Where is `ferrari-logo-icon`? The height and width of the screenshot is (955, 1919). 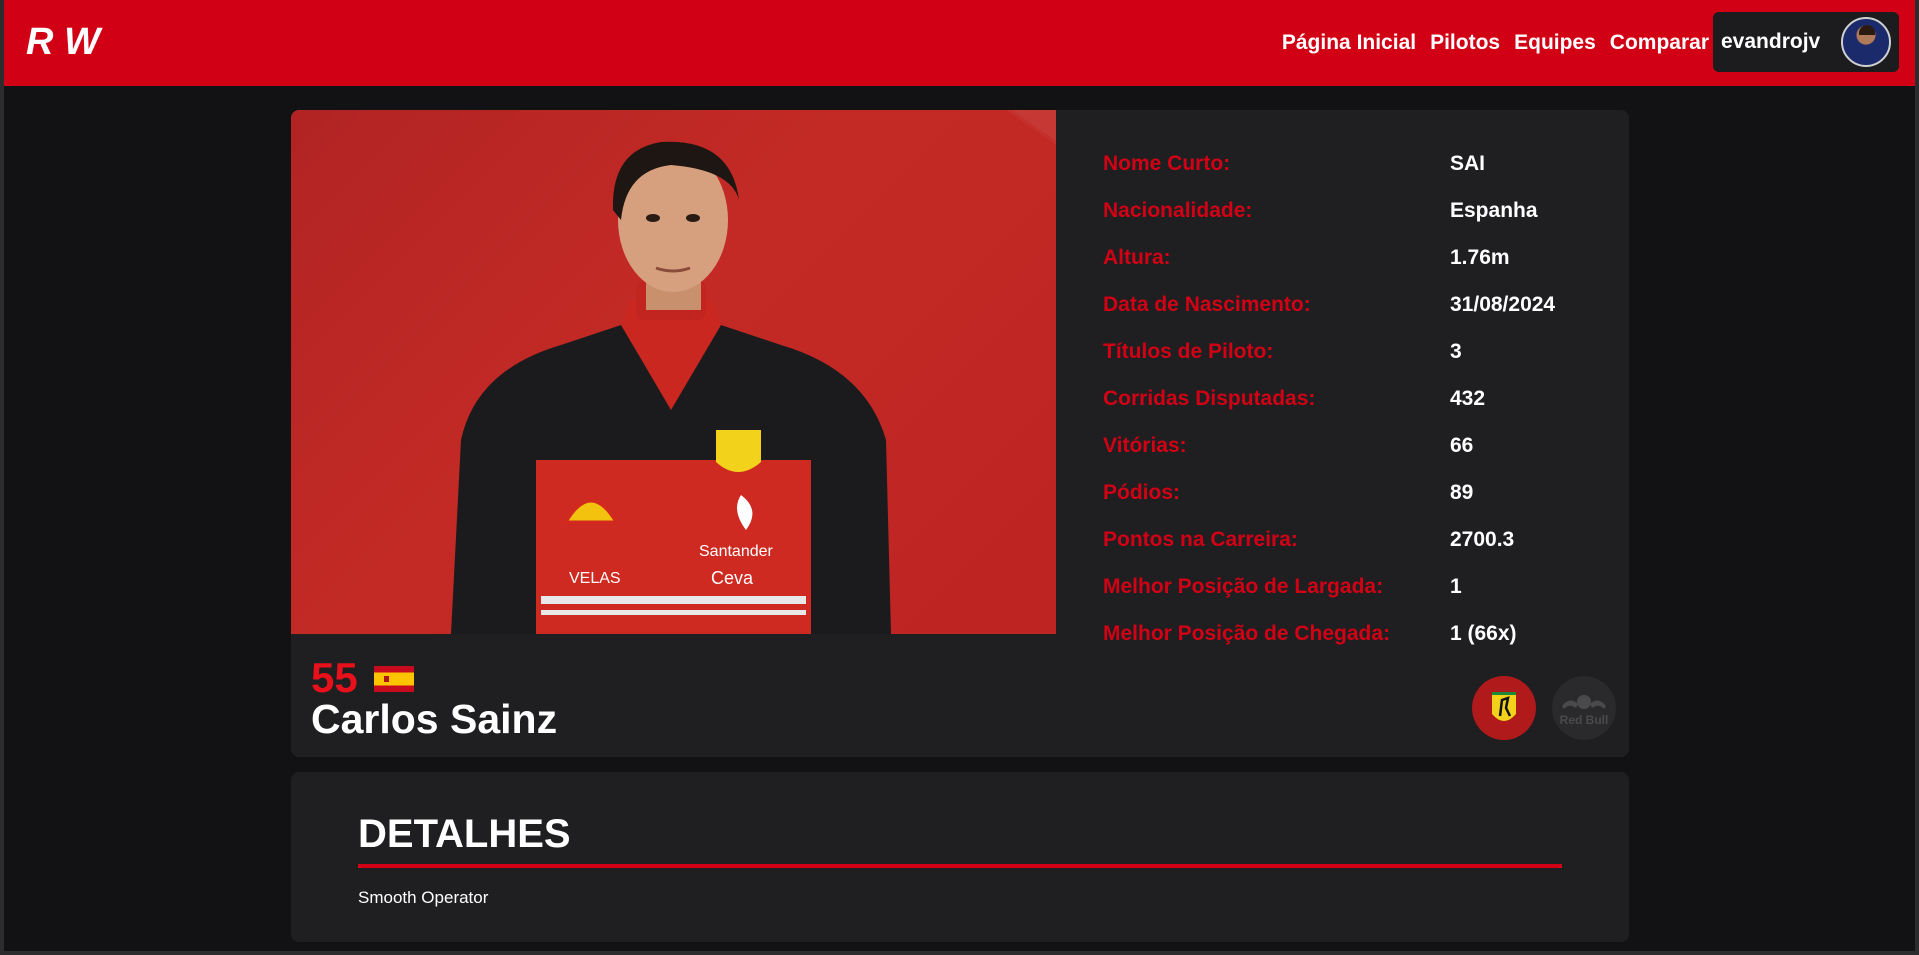 ferrari-logo-icon is located at coordinates (1504, 706).